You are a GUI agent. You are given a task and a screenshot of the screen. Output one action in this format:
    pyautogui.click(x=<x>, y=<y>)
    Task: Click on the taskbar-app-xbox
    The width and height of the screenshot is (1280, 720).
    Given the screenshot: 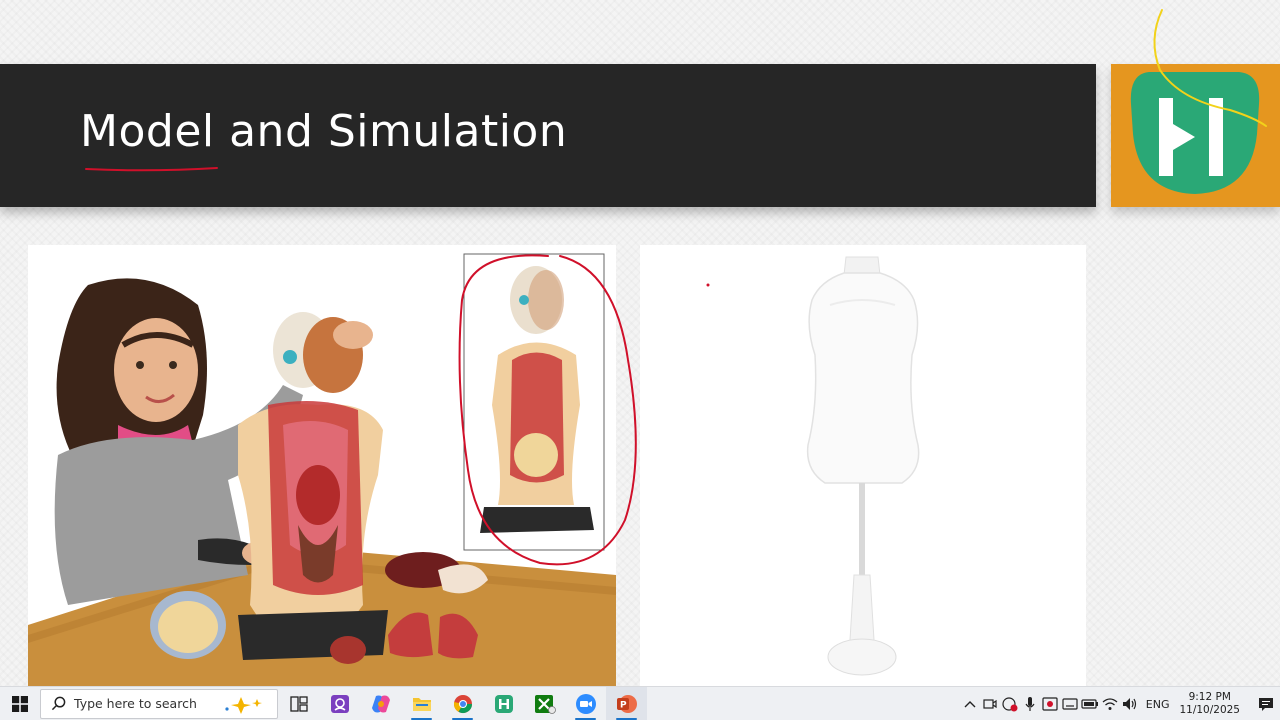 What is the action you would take?
    pyautogui.click(x=544, y=703)
    